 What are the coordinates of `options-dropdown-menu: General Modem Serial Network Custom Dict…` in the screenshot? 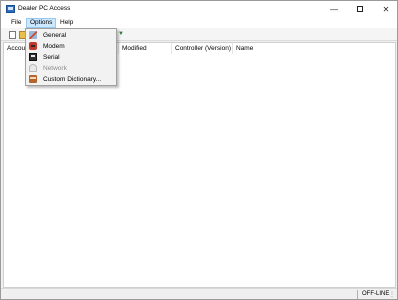 It's located at (71, 57).